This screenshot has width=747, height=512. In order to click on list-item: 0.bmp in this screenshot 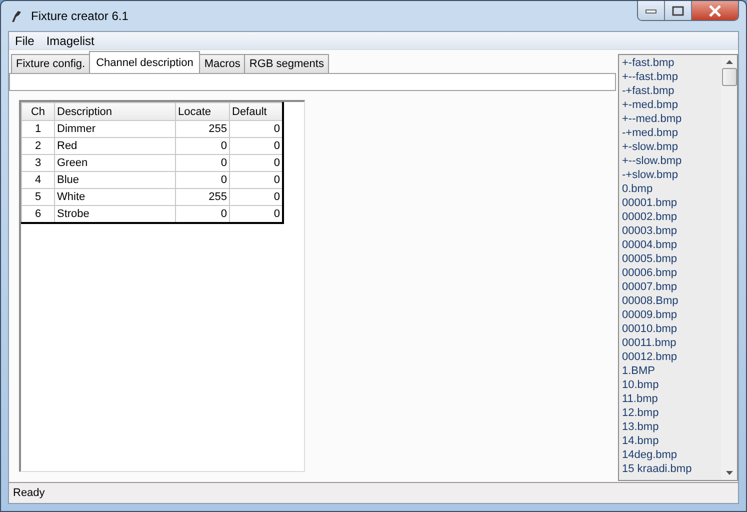, I will do `click(670, 189)`.